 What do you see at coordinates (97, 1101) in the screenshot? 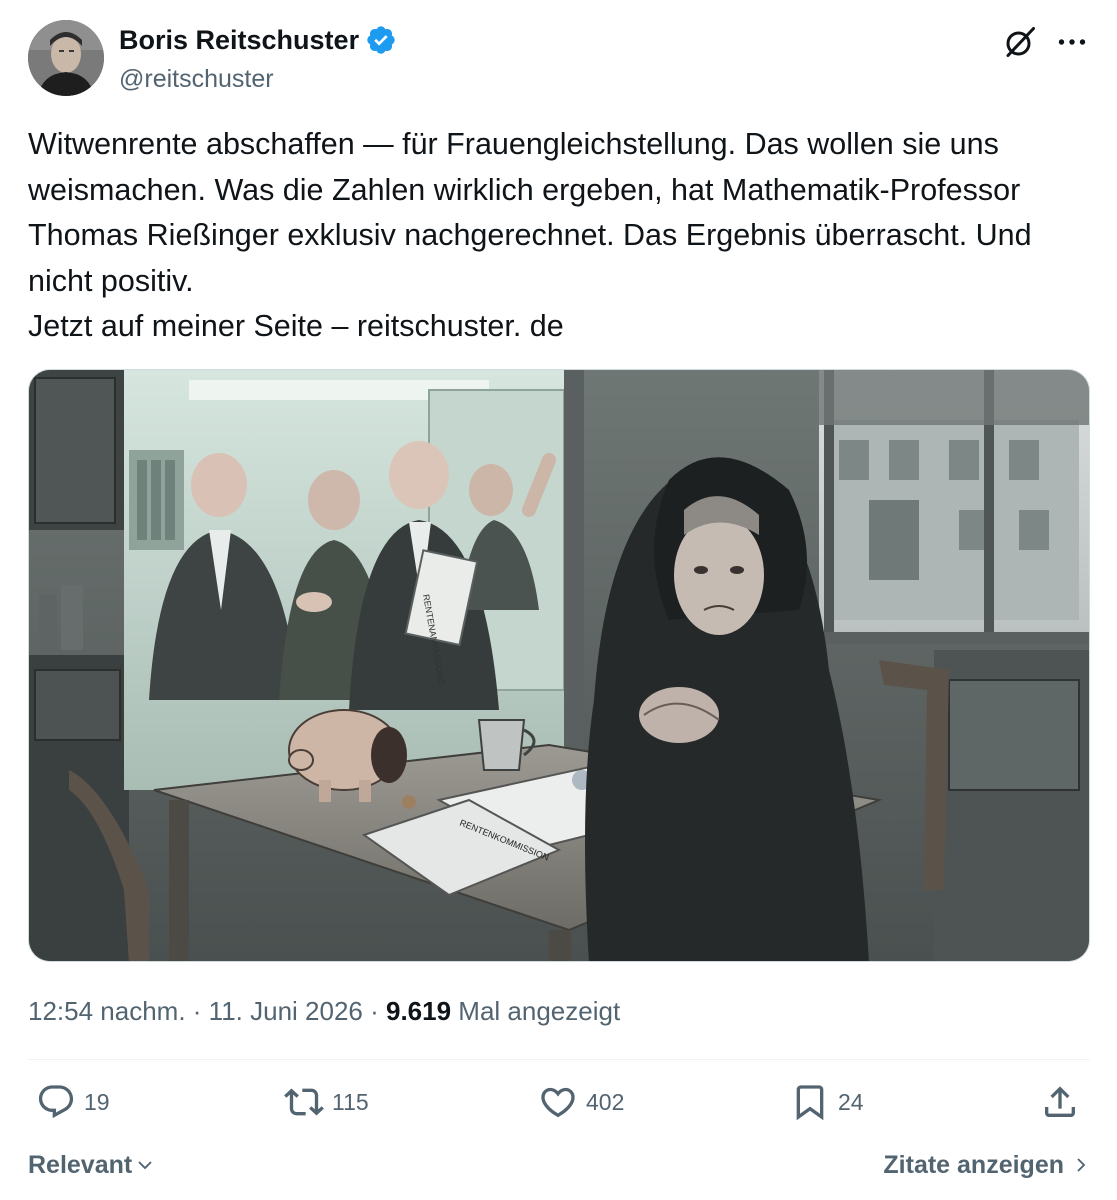
I see `reply-count: 19` at bounding box center [97, 1101].